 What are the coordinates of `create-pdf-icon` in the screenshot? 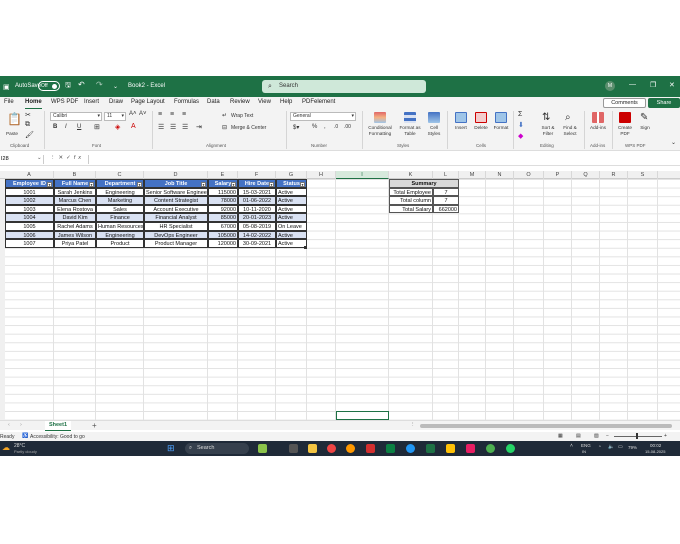 It's located at (625, 117).